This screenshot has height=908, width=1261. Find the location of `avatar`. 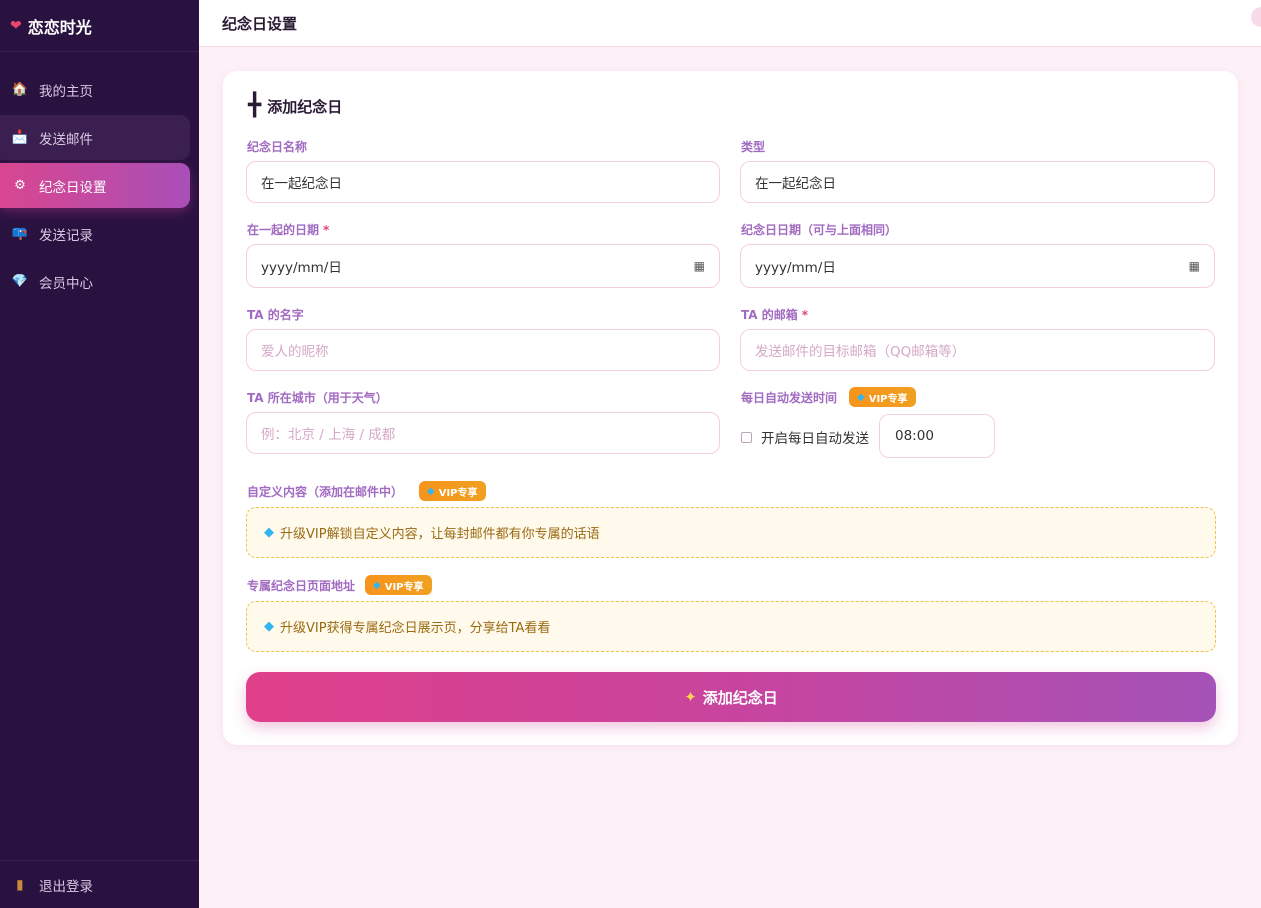

avatar is located at coordinates (1256, 17).